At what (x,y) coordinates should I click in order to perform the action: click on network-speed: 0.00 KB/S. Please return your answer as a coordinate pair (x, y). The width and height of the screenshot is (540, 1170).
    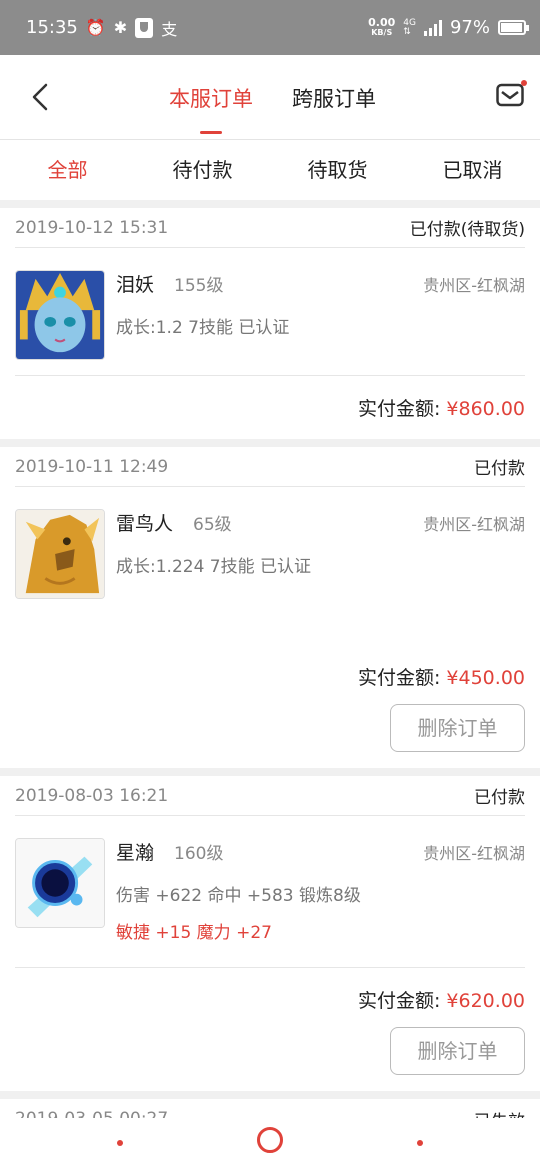
    Looking at the image, I should click on (382, 26).